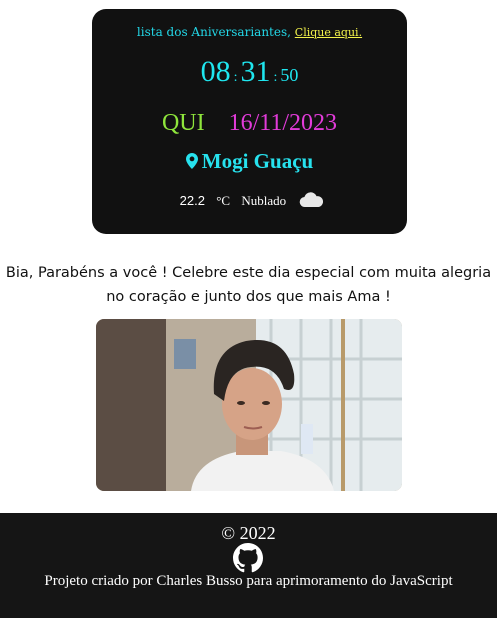  Describe the element at coordinates (248, 558) in the screenshot. I see `github-icon` at that location.